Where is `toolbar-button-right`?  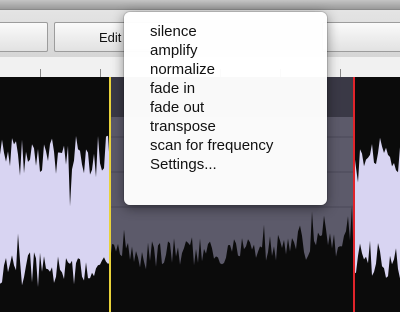 toolbar-button-right is located at coordinates (361, 37).